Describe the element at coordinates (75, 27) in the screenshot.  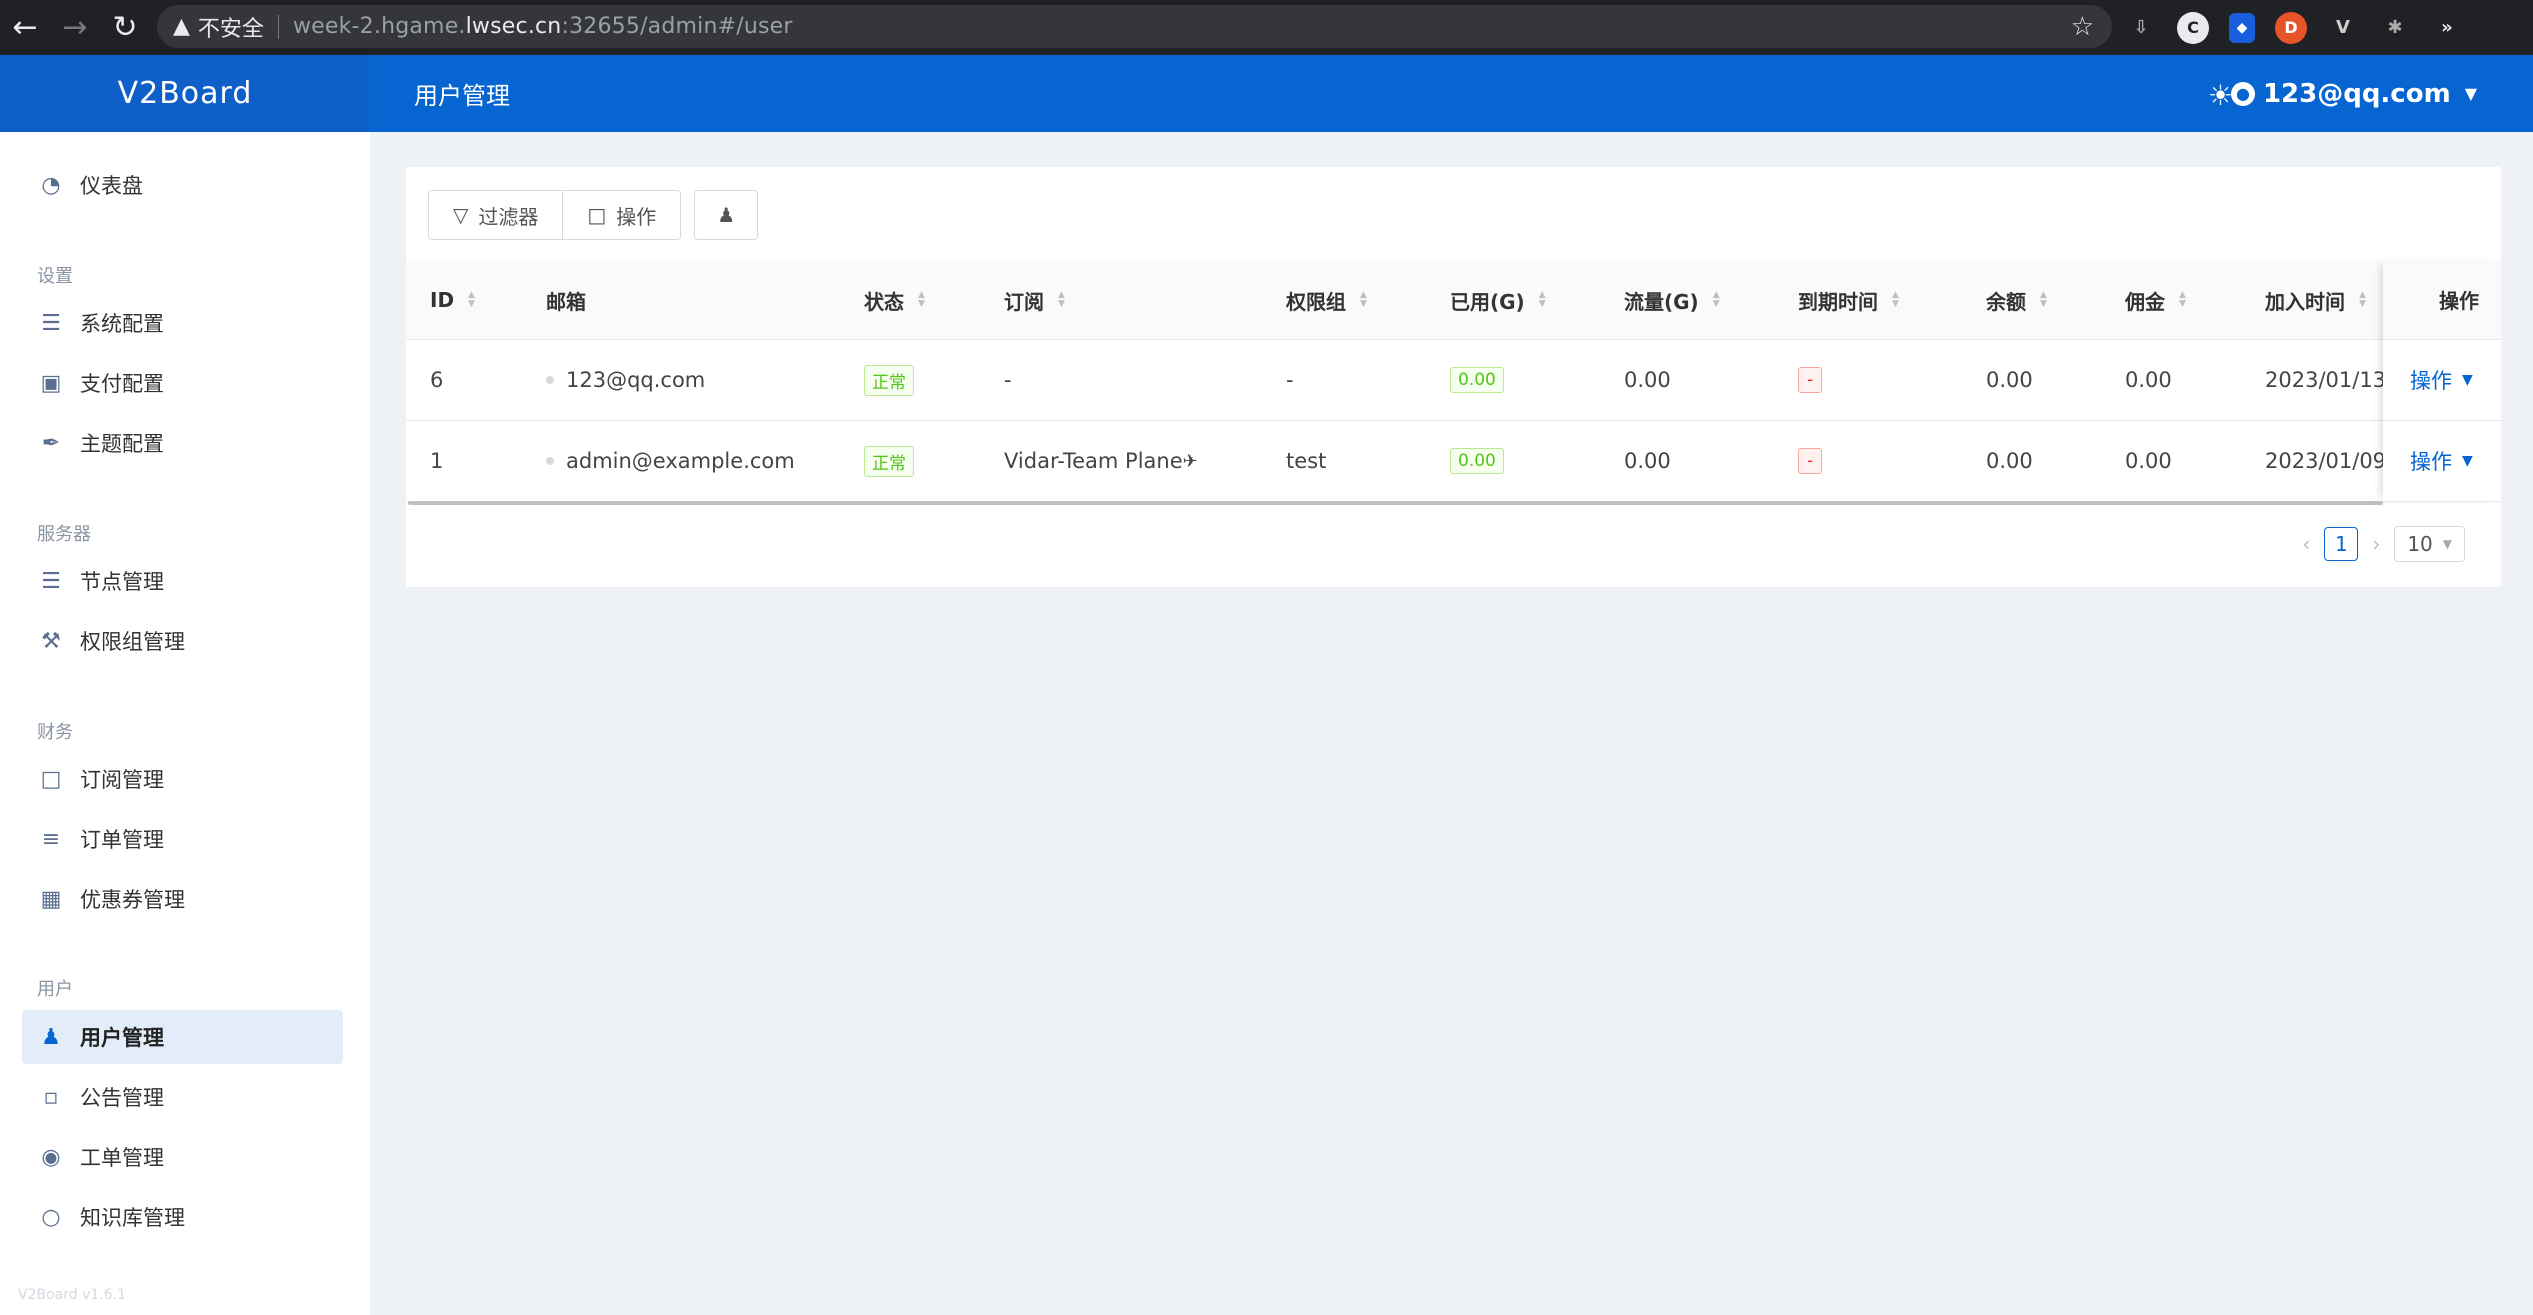
I see `forward-icon: →` at that location.